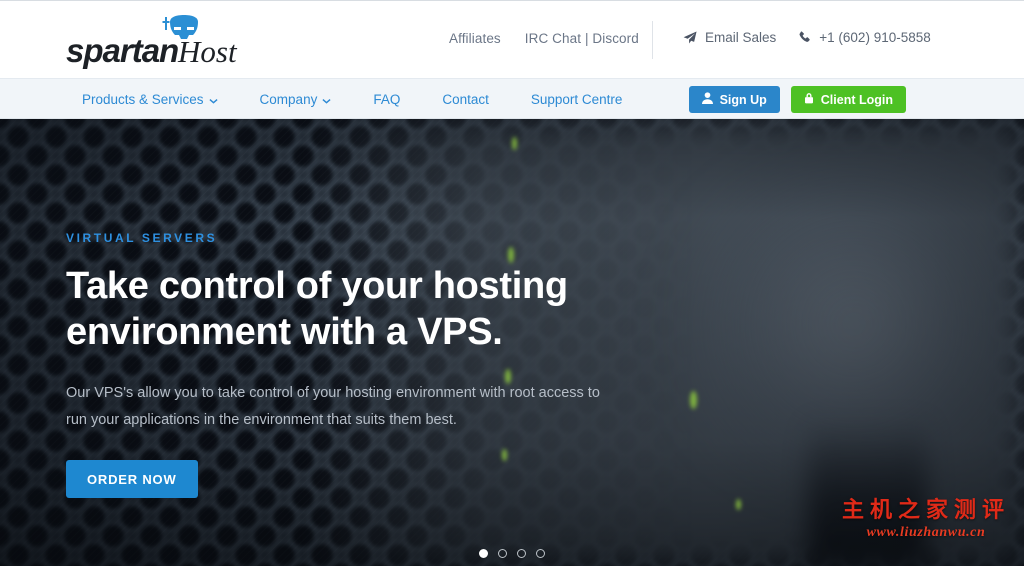 This screenshot has width=1024, height=566. Describe the element at coordinates (288, 99) in the screenshot. I see `nav-label-company: Company` at that location.